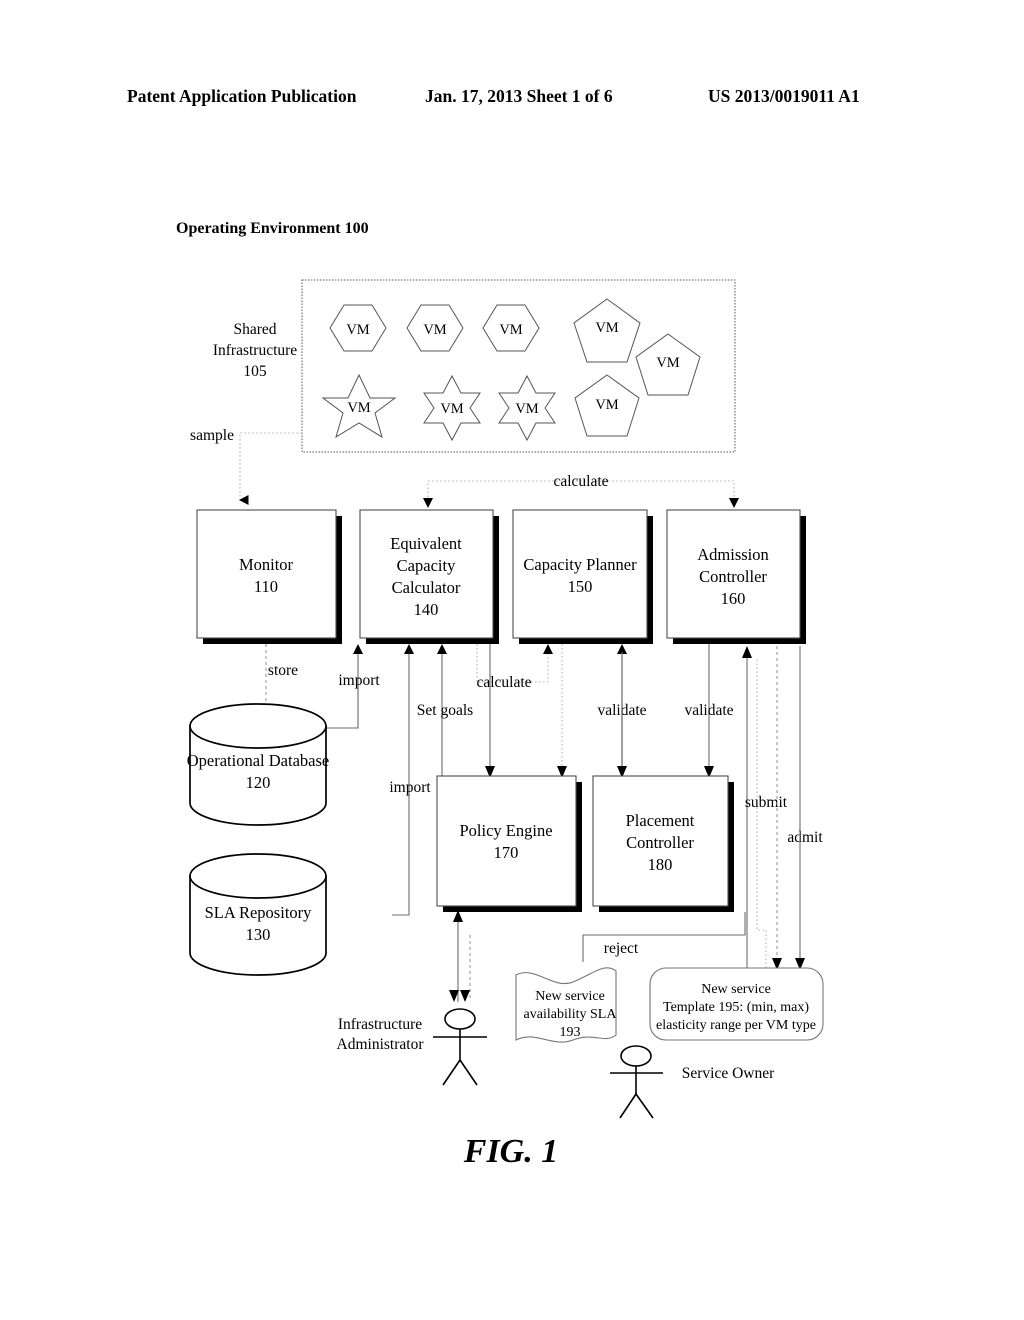  I want to click on shared-infrastructure-label-line3: 105, so click(255, 371).